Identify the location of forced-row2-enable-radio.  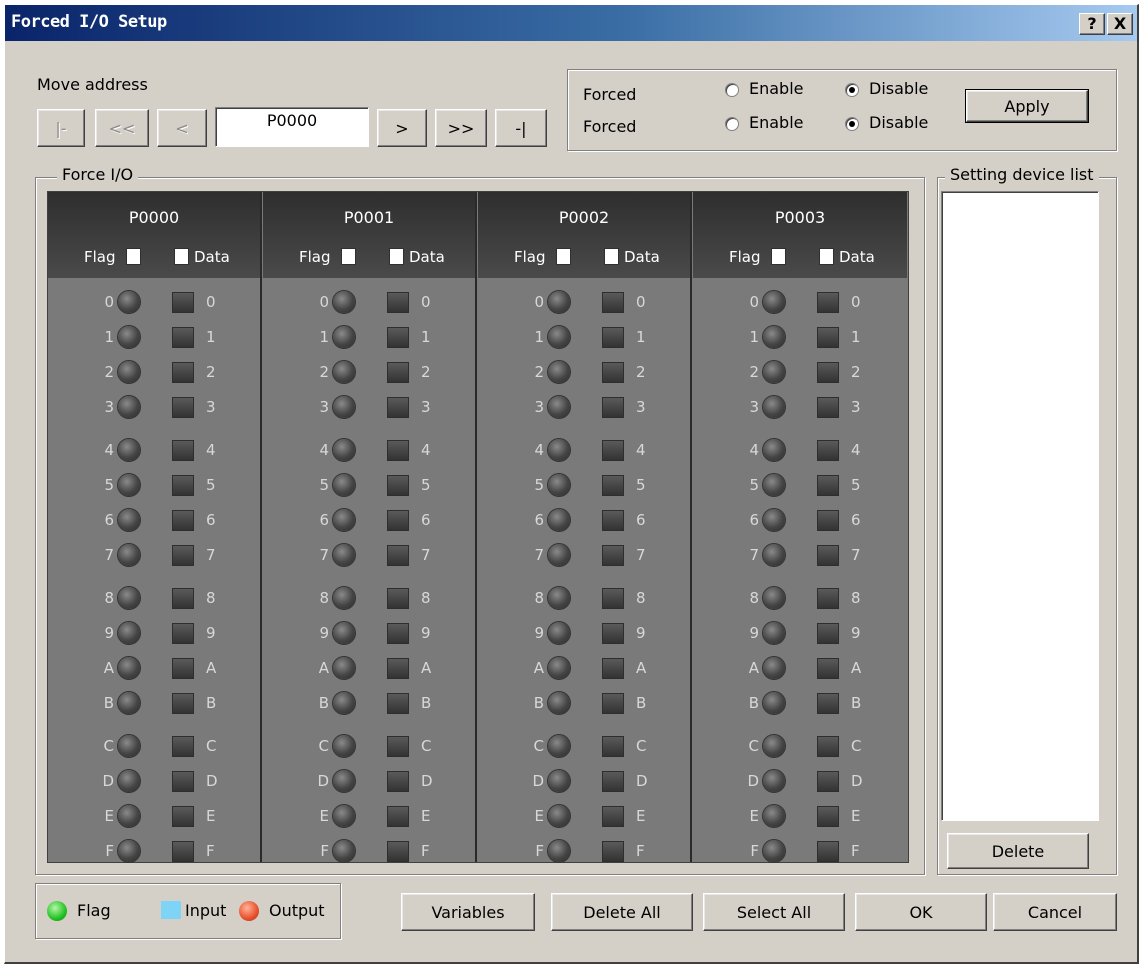
(732, 124).